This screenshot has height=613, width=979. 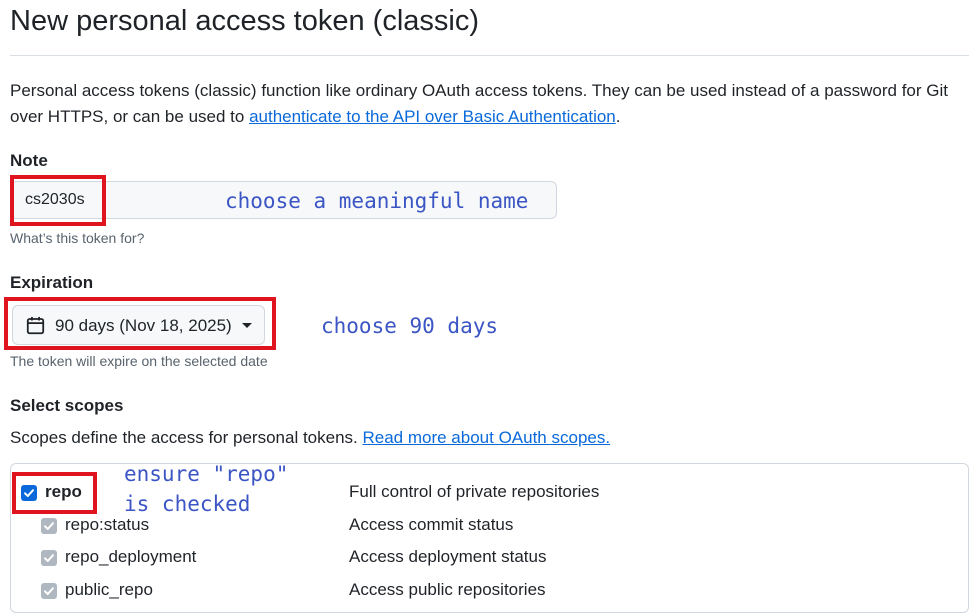 I want to click on scopes-annotation: ensure "repo" is checked, so click(x=206, y=489).